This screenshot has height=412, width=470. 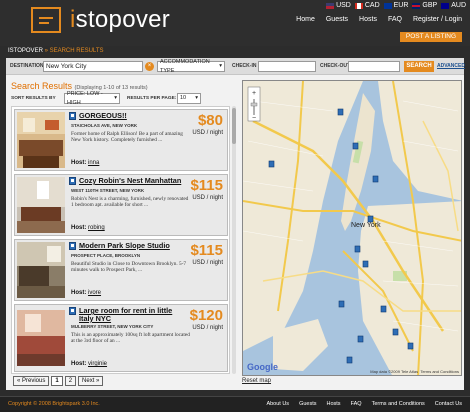 What do you see at coordinates (97, 364) in the screenshot?
I see `host-link: virginie` at bounding box center [97, 364].